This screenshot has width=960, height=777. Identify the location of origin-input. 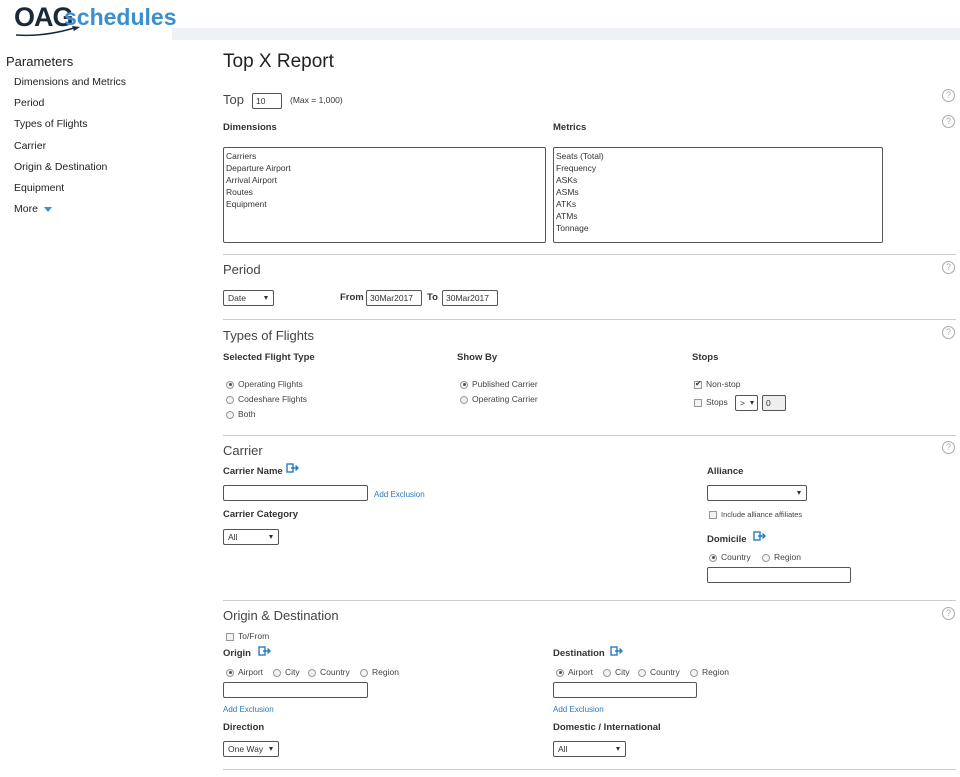
(295, 690).